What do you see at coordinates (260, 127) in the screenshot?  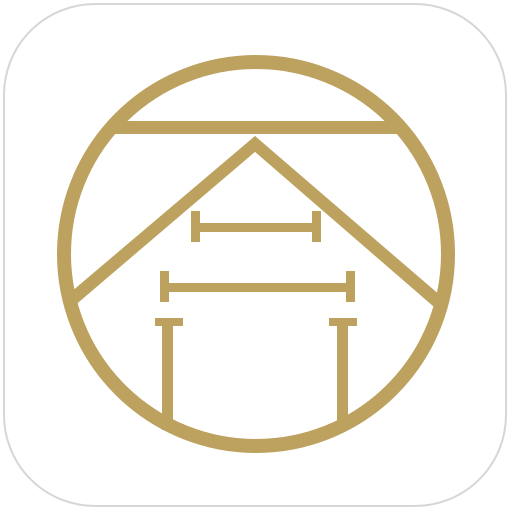 I see `emblem-top-beam` at bounding box center [260, 127].